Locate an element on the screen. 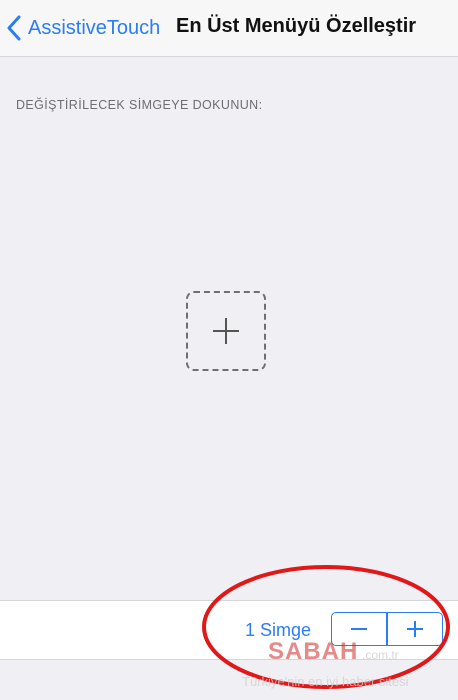 The image size is (458, 700). navigation-bar: AssistiveTouch En Üst Menüyü Özelleştir is located at coordinates (229, 28).